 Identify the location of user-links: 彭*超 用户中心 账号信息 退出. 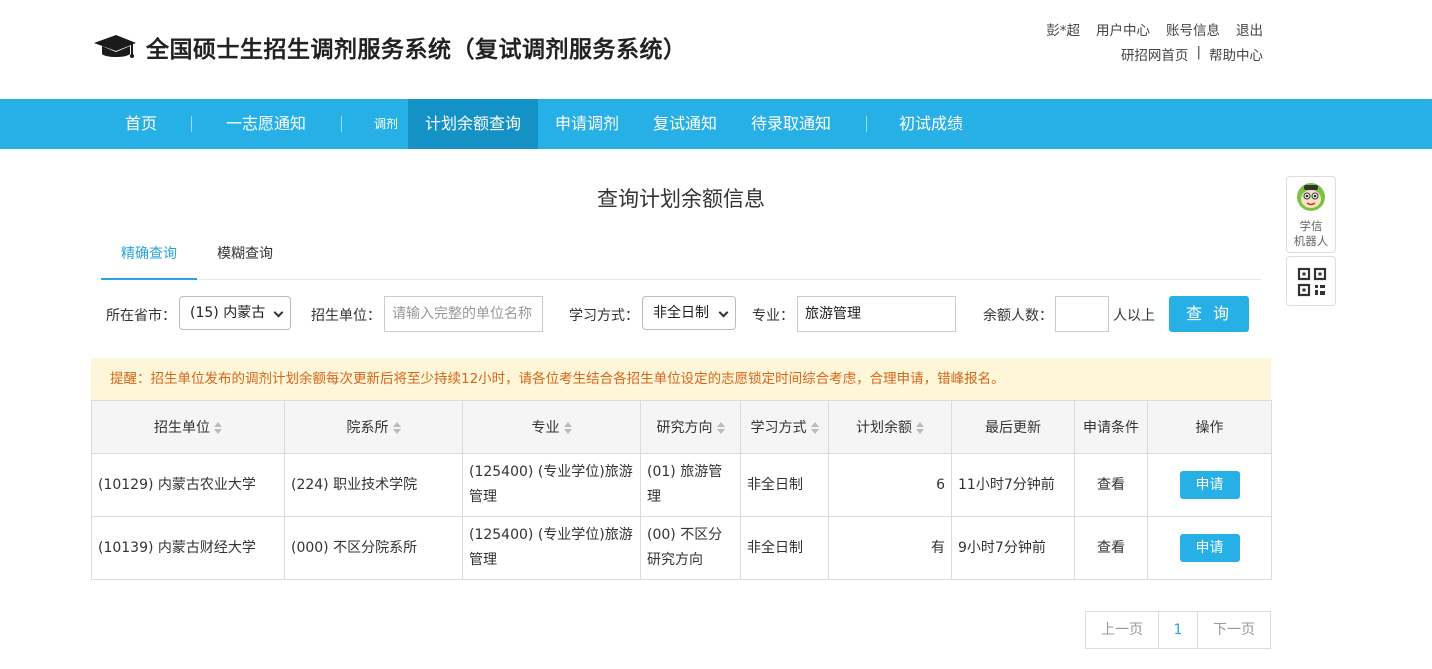
(1154, 29).